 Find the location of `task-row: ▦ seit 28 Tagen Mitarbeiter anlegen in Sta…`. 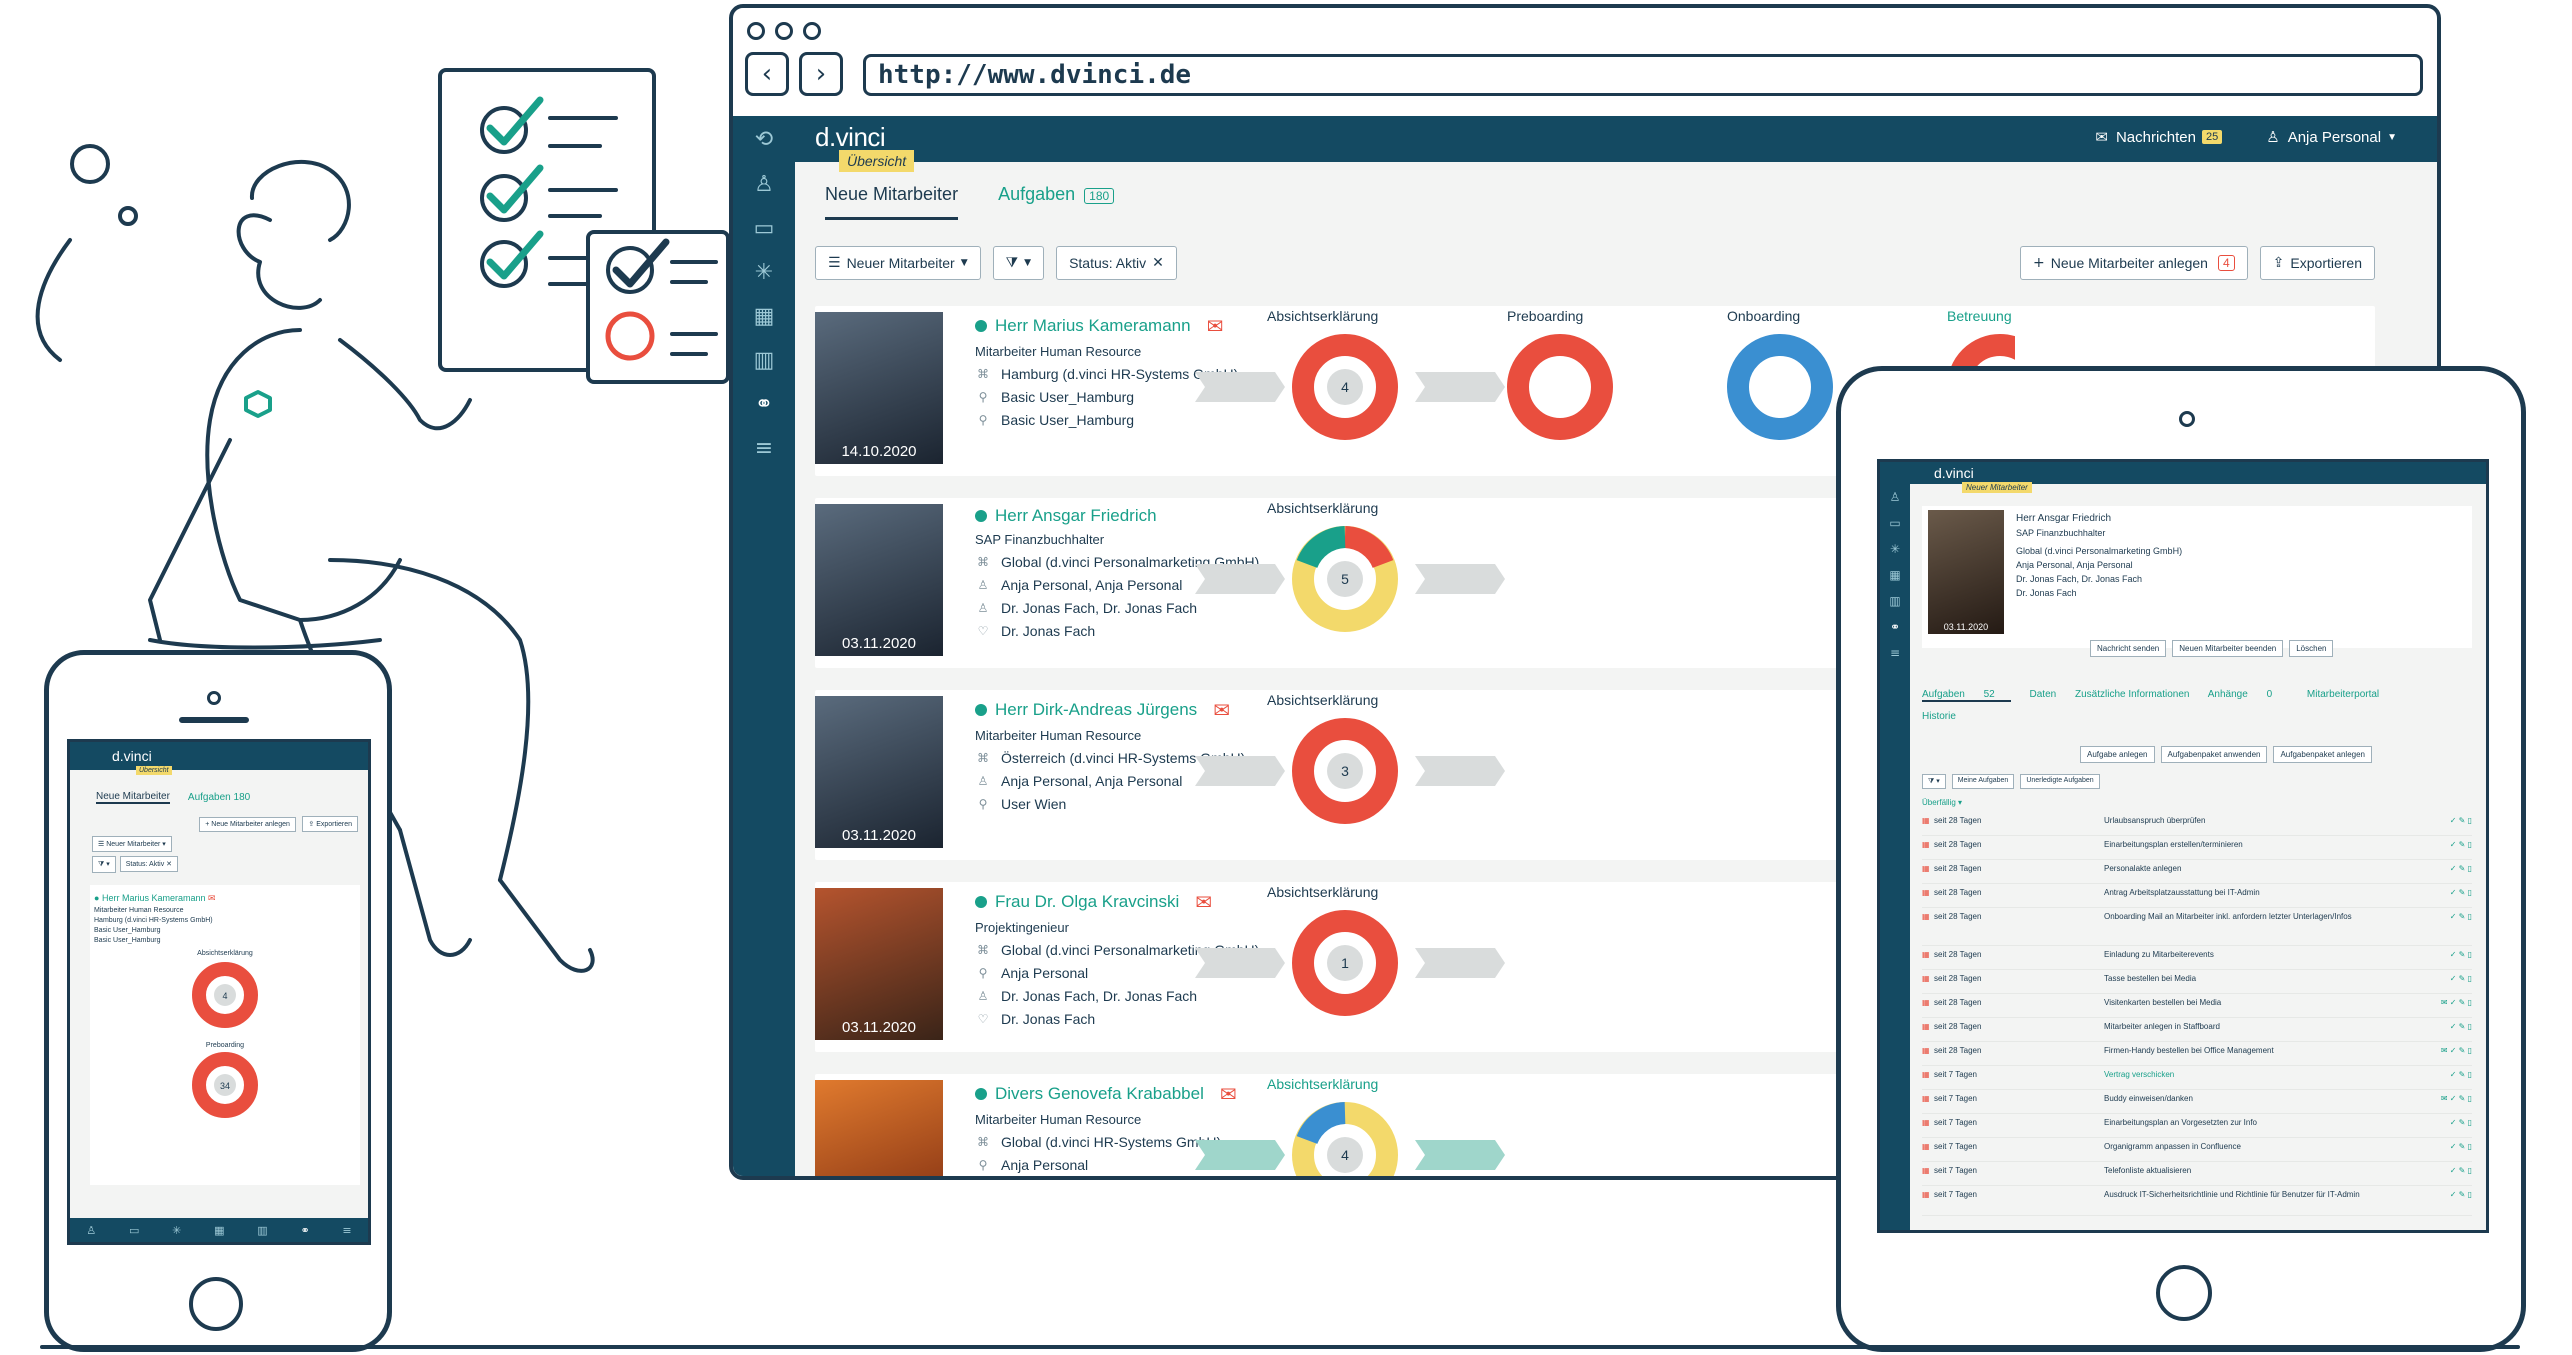

task-row: ▦ seit 28 Tagen Mitarbeiter anlegen in Sta… is located at coordinates (2197, 1030).